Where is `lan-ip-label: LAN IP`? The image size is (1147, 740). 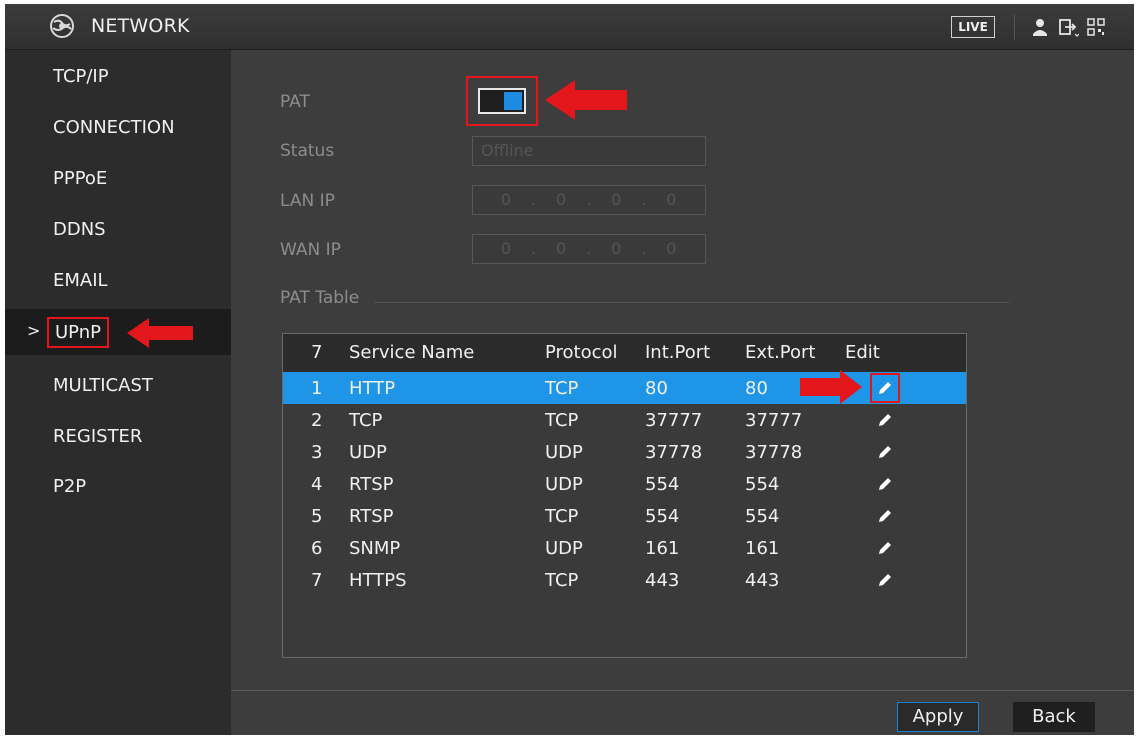
lan-ip-label: LAN IP is located at coordinates (307, 201).